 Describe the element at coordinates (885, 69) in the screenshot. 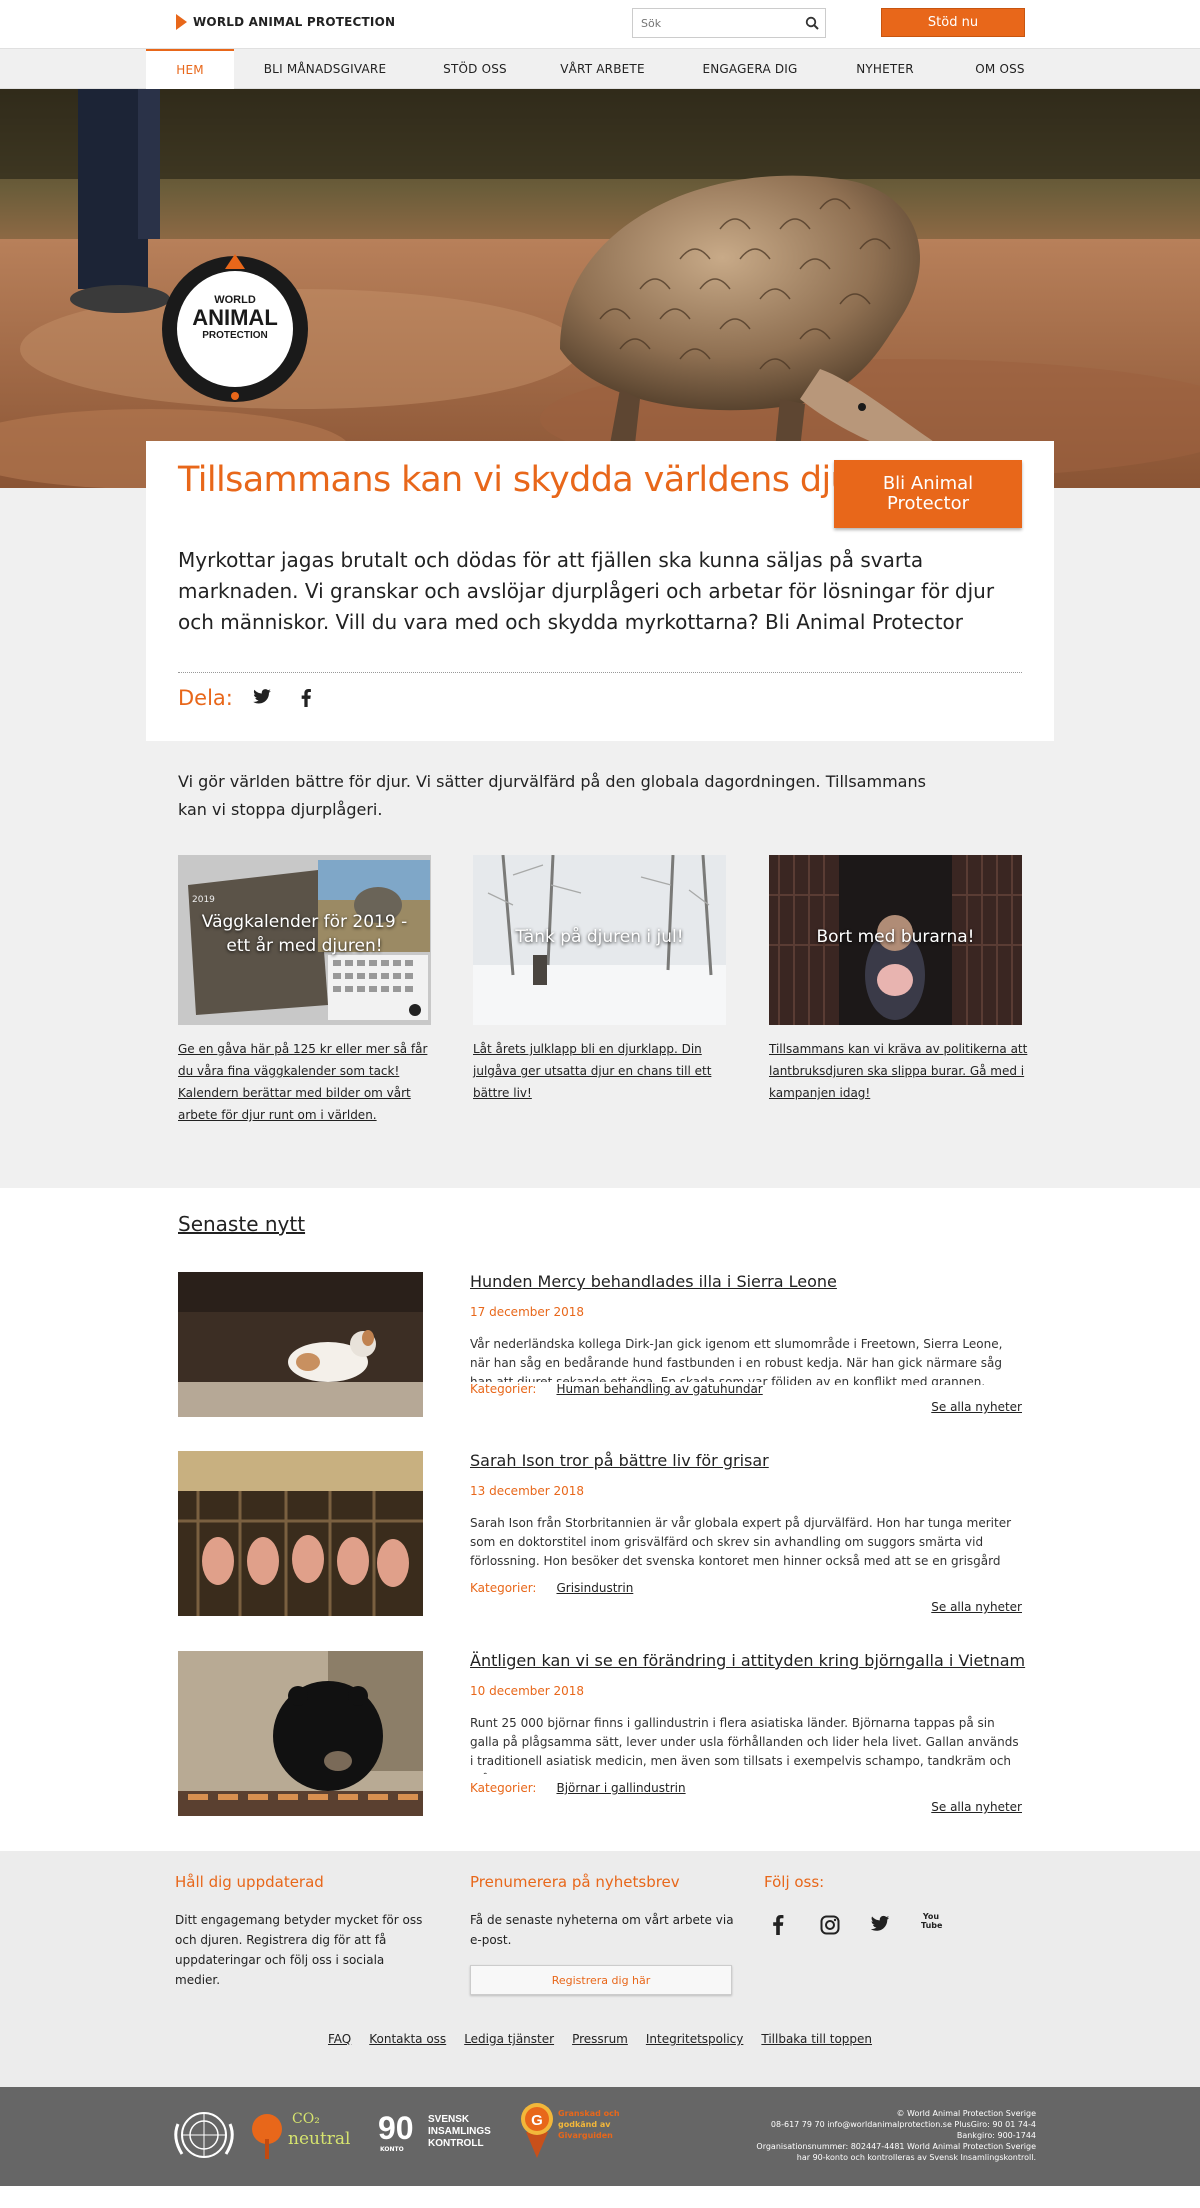

I see `nav-item-nyheter: NYHETER` at that location.